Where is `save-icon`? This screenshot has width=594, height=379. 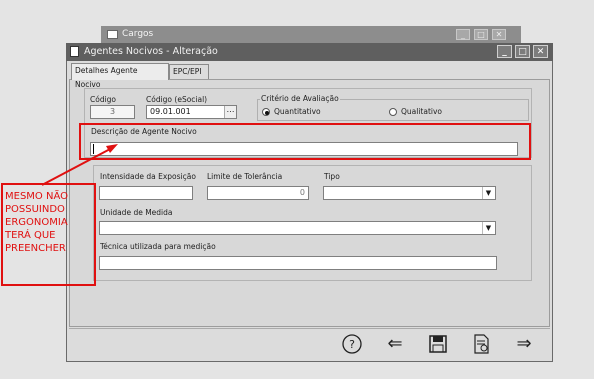
save-icon is located at coordinates (438, 344).